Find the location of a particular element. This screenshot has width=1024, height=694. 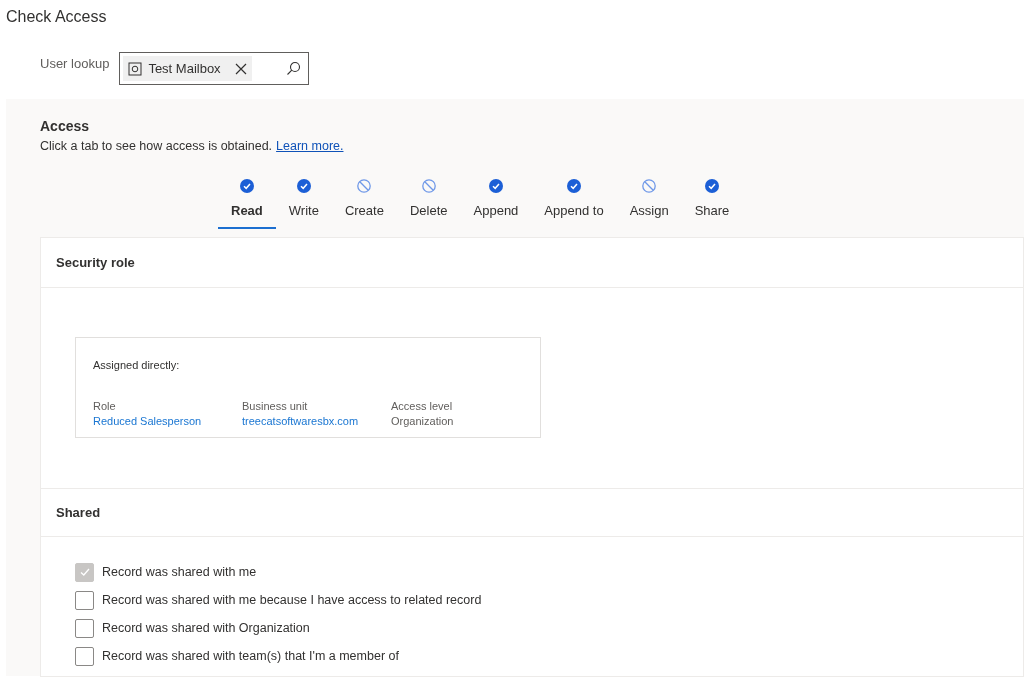

field-label: Business unit is located at coordinates (275, 407).